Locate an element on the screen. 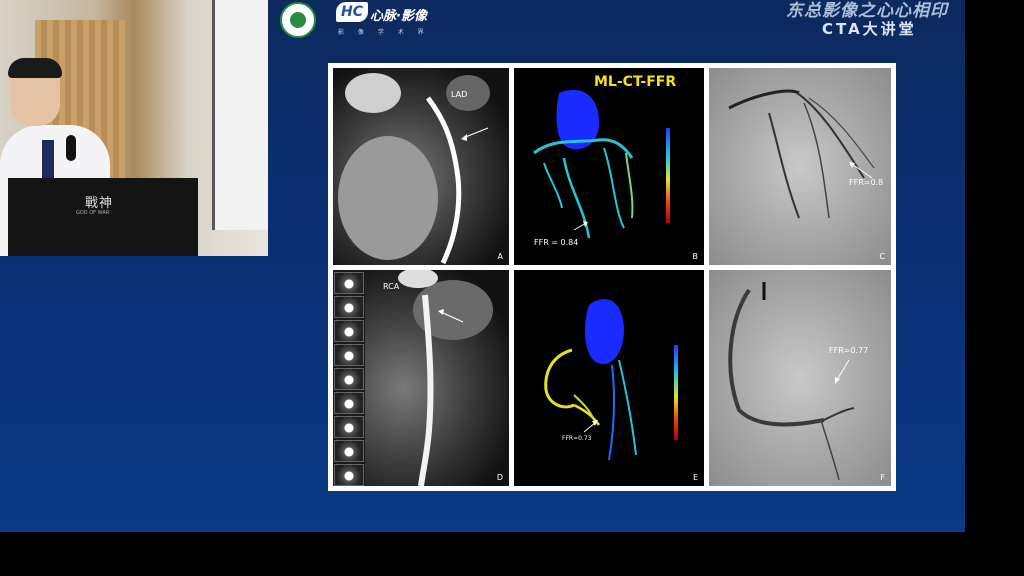 The width and height of the screenshot is (1024, 576). panel-d-image is located at coordinates (445, 378).